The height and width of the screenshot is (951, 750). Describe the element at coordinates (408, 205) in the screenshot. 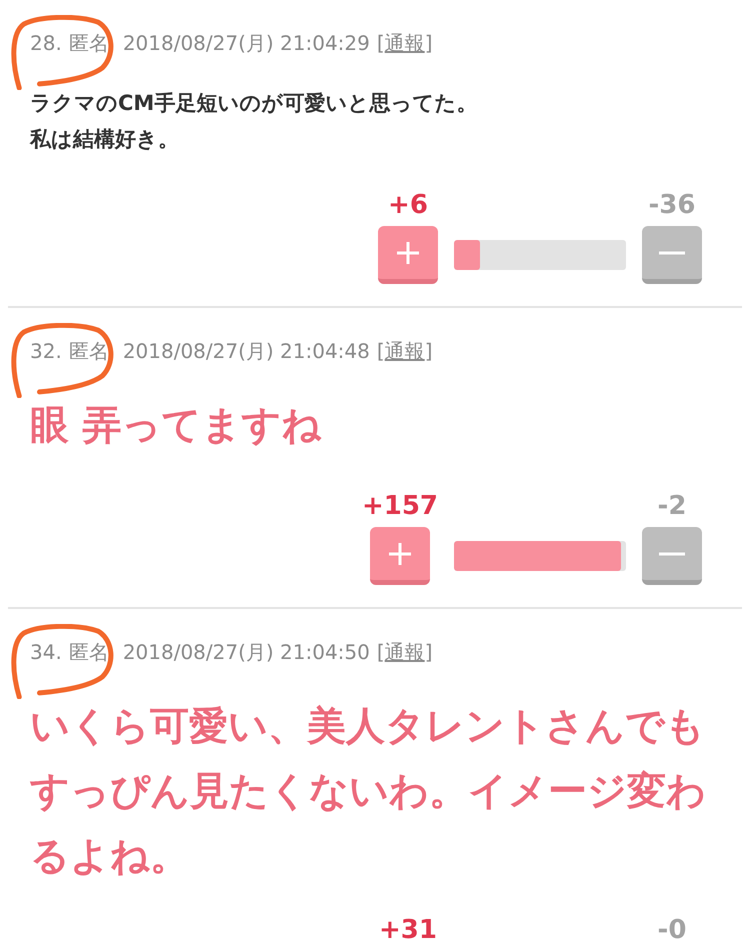

I see `plus-vote-count: +6` at that location.